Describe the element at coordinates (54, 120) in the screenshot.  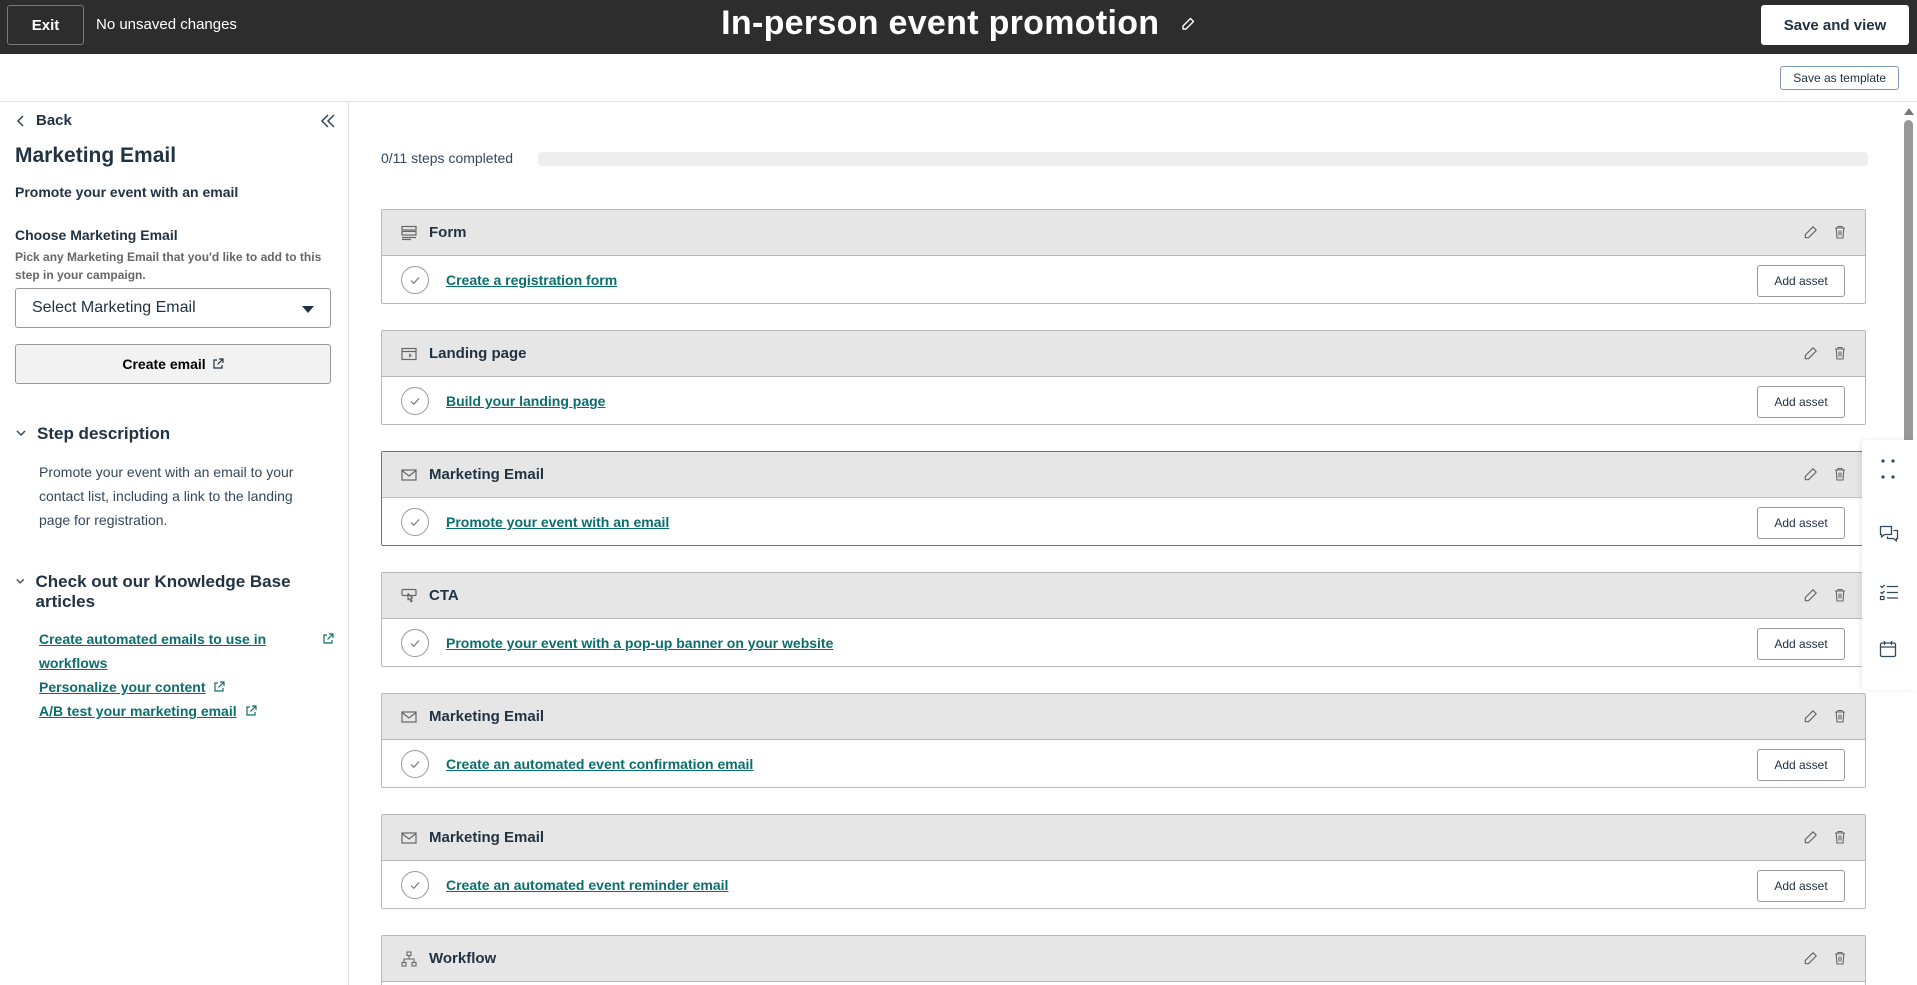
I see `back-label: Back` at that location.